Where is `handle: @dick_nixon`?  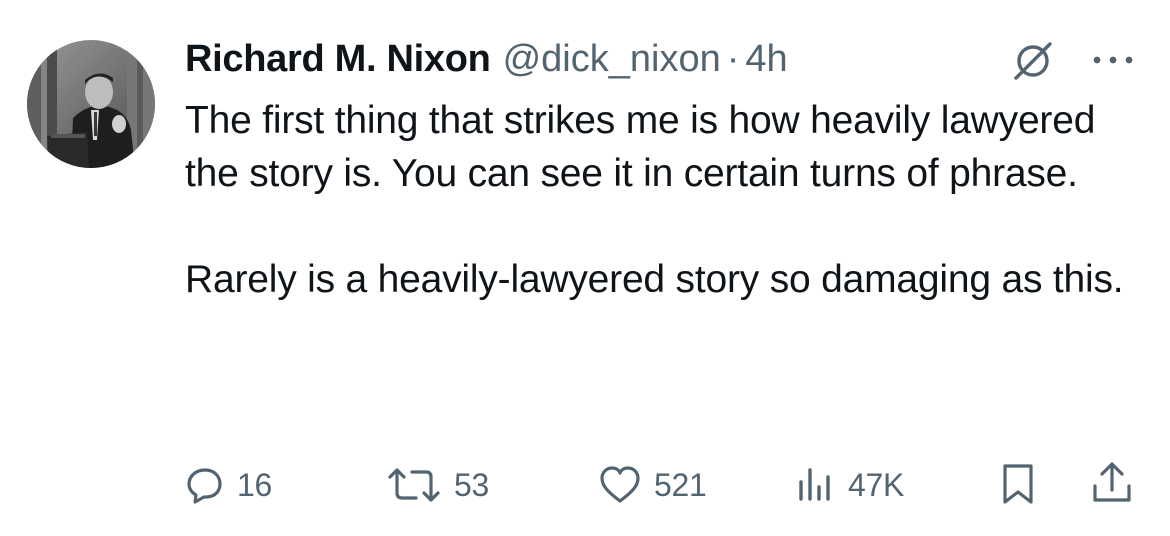
handle: @dick_nixon is located at coordinates (612, 59).